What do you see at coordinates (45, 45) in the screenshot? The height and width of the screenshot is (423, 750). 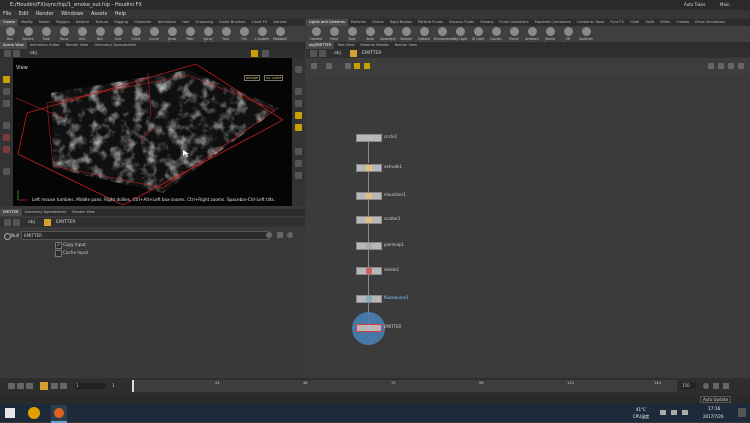 I see `tab-animation-editor: Animation Editor` at bounding box center [45, 45].